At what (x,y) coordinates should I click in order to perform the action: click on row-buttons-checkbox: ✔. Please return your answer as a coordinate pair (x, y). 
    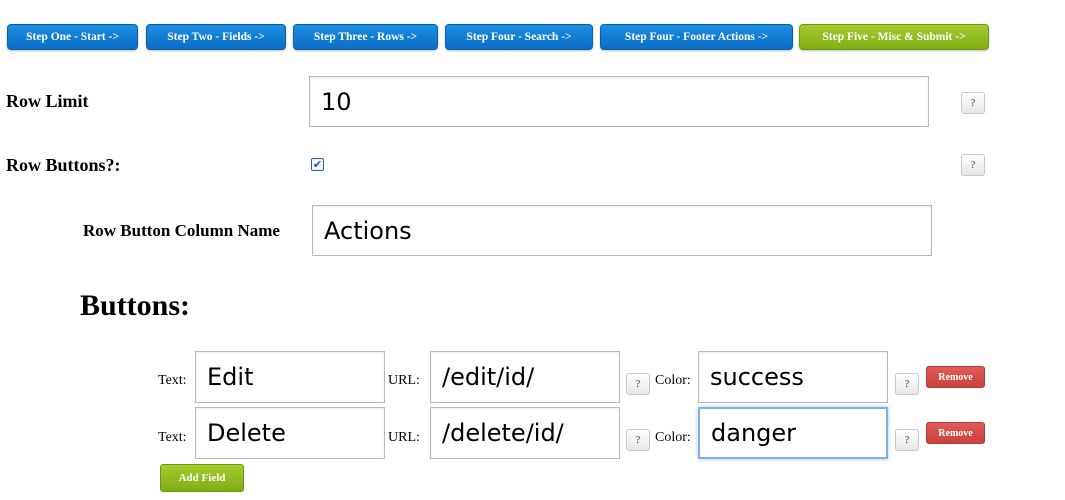
    Looking at the image, I should click on (317, 164).